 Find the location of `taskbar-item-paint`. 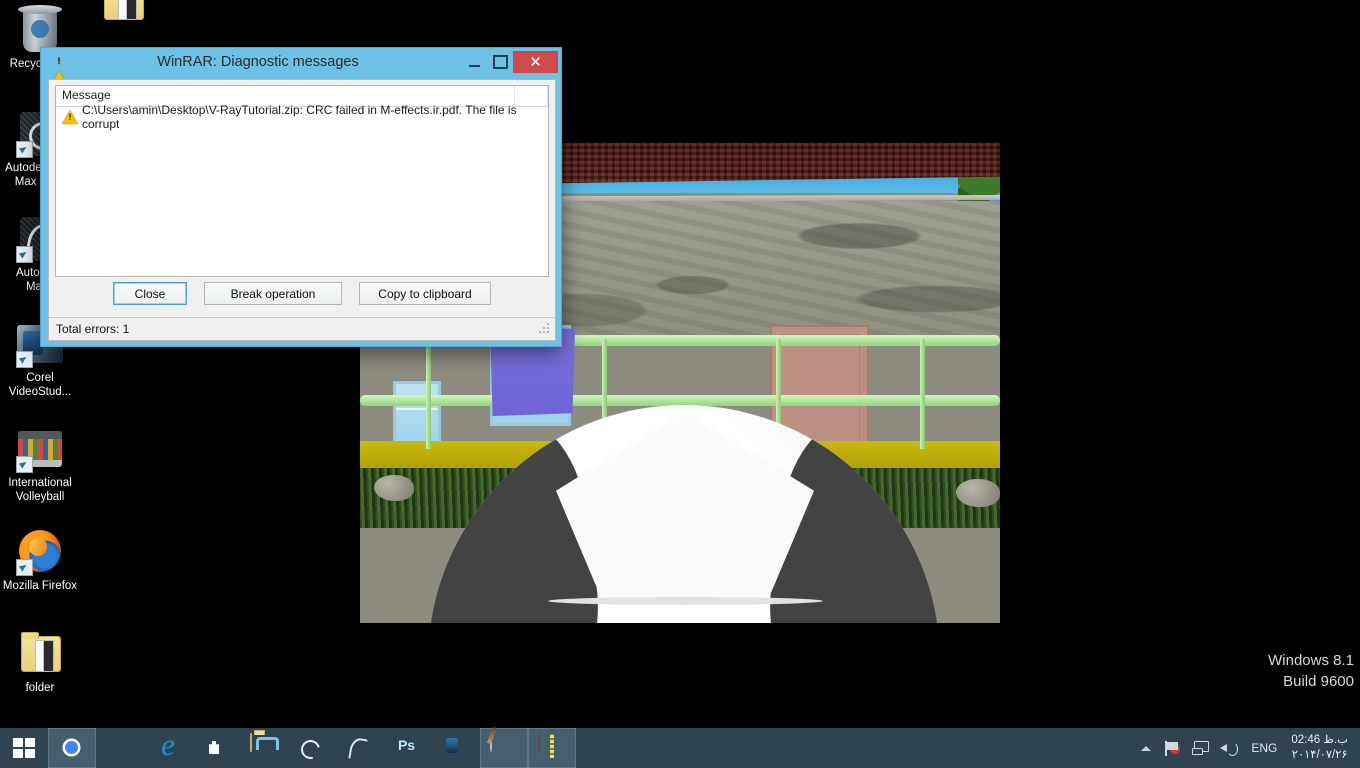

taskbar-item-paint is located at coordinates (504, 748).